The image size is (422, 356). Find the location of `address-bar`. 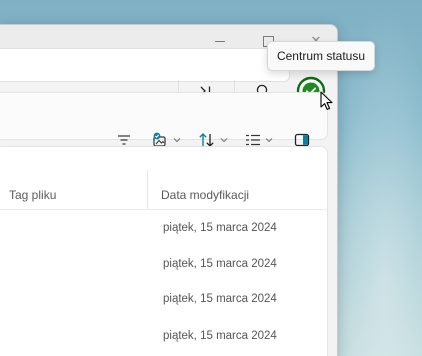

address-bar is located at coordinates (145, 65).